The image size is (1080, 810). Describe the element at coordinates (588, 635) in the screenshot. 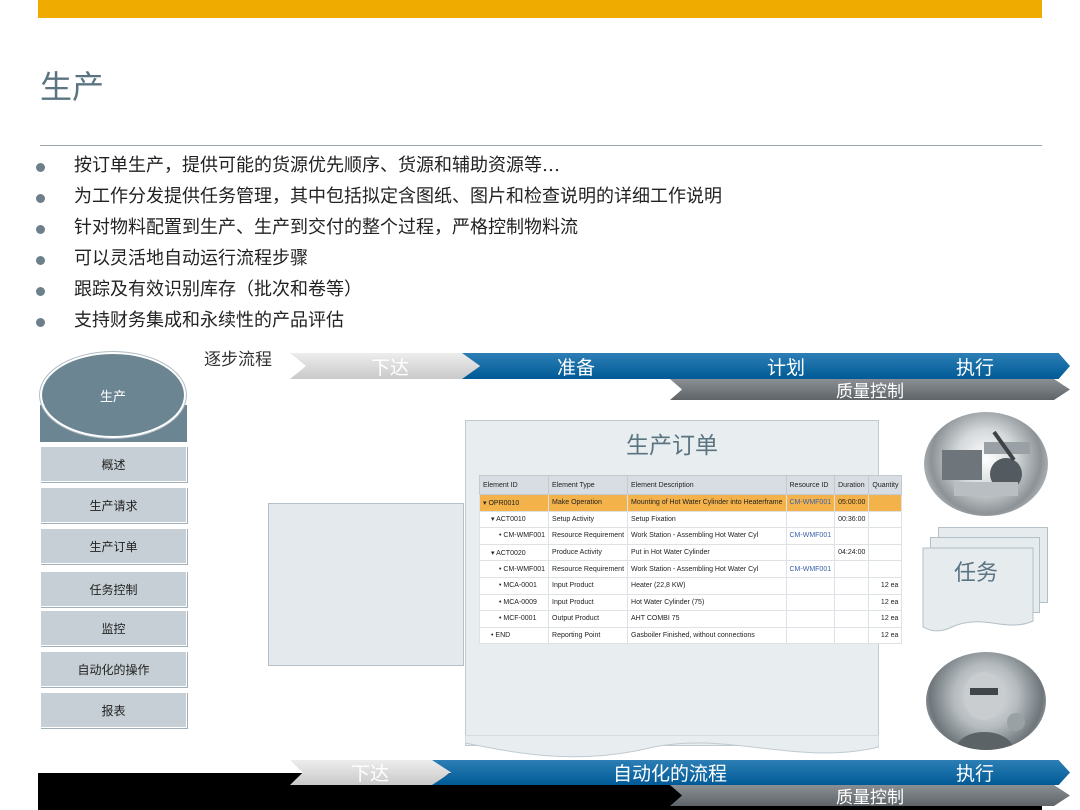

I see `cell-element-type: Reporting Point` at that location.